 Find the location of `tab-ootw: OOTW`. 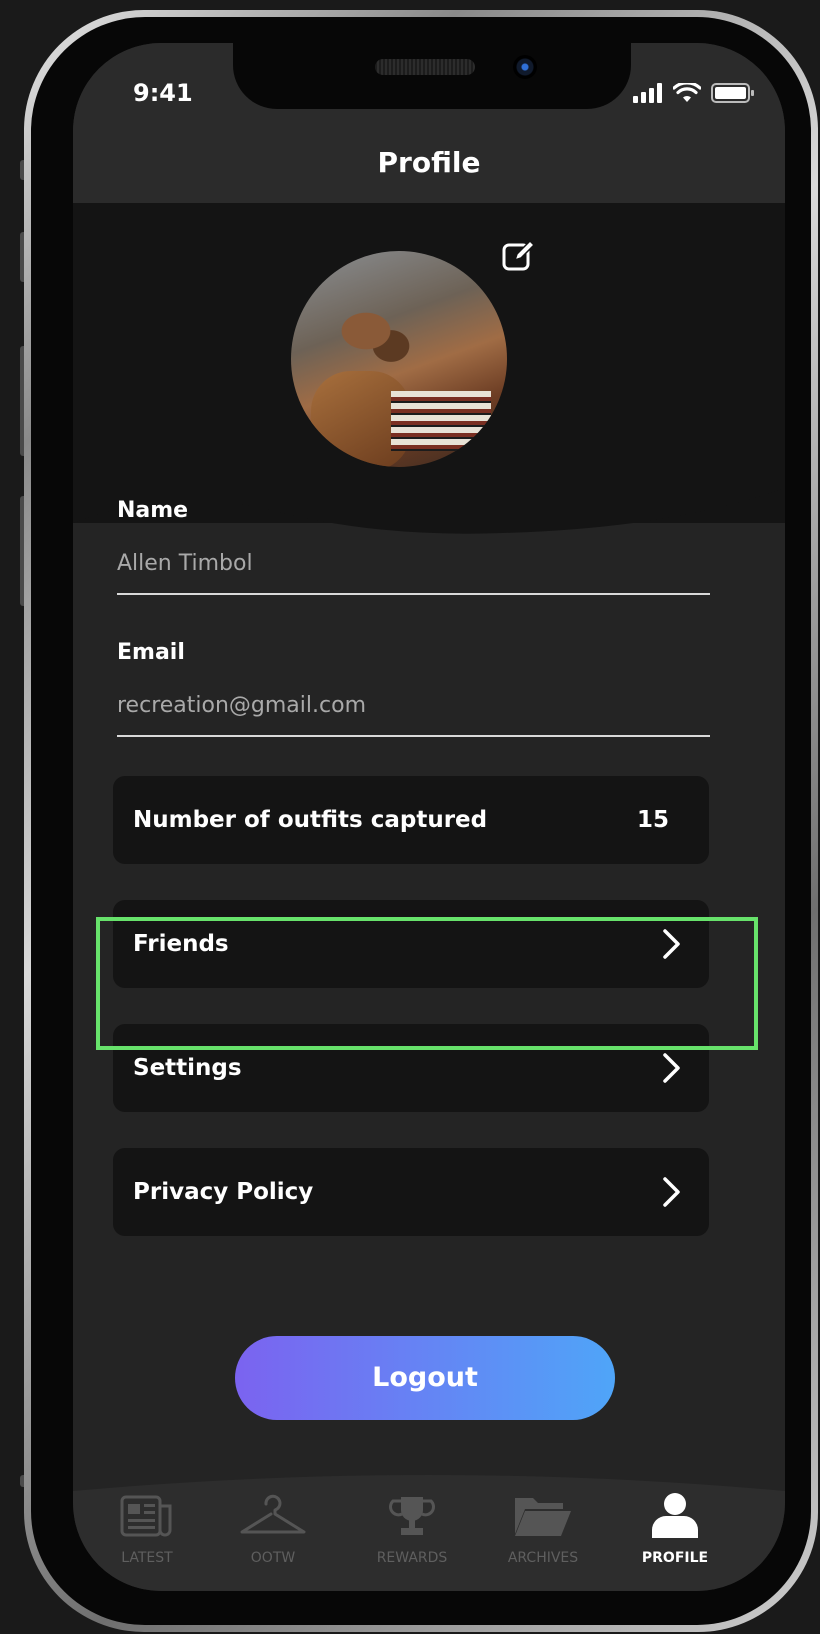

tab-ootw: OOTW is located at coordinates (273, 1526).